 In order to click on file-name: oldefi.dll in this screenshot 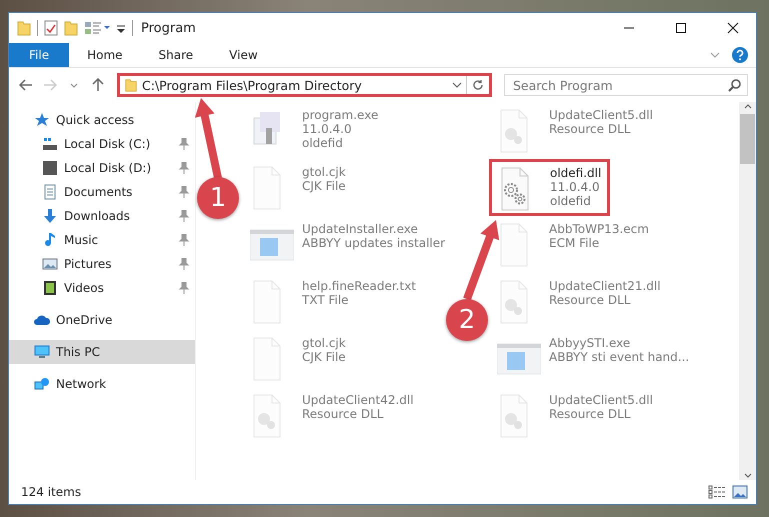, I will do `click(576, 173)`.